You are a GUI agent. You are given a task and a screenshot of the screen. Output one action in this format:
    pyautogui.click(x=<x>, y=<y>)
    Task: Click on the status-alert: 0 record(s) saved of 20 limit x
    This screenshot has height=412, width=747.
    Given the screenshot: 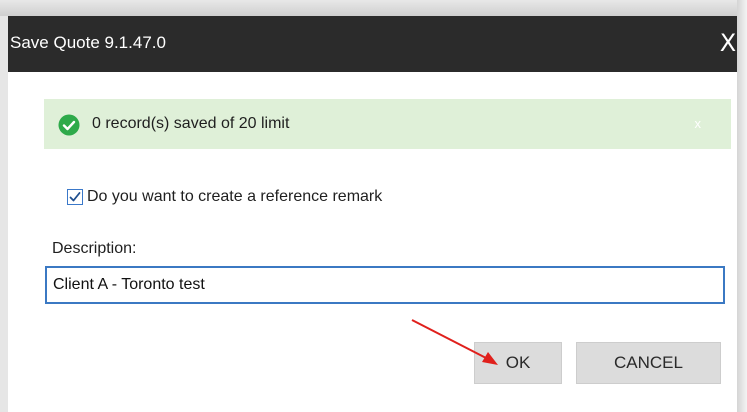 What is the action you would take?
    pyautogui.click(x=387, y=124)
    